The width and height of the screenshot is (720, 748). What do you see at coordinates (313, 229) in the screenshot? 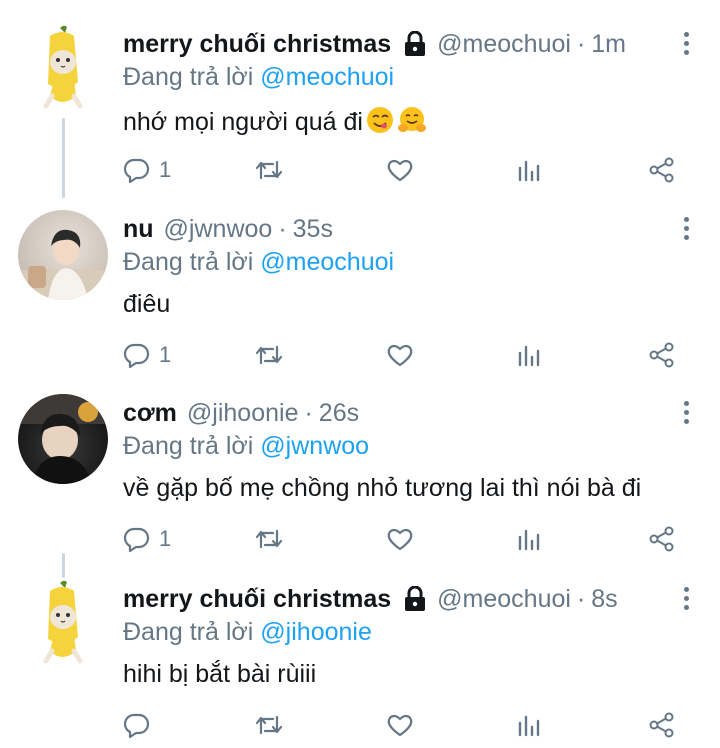
I see `timestamp: 35s` at bounding box center [313, 229].